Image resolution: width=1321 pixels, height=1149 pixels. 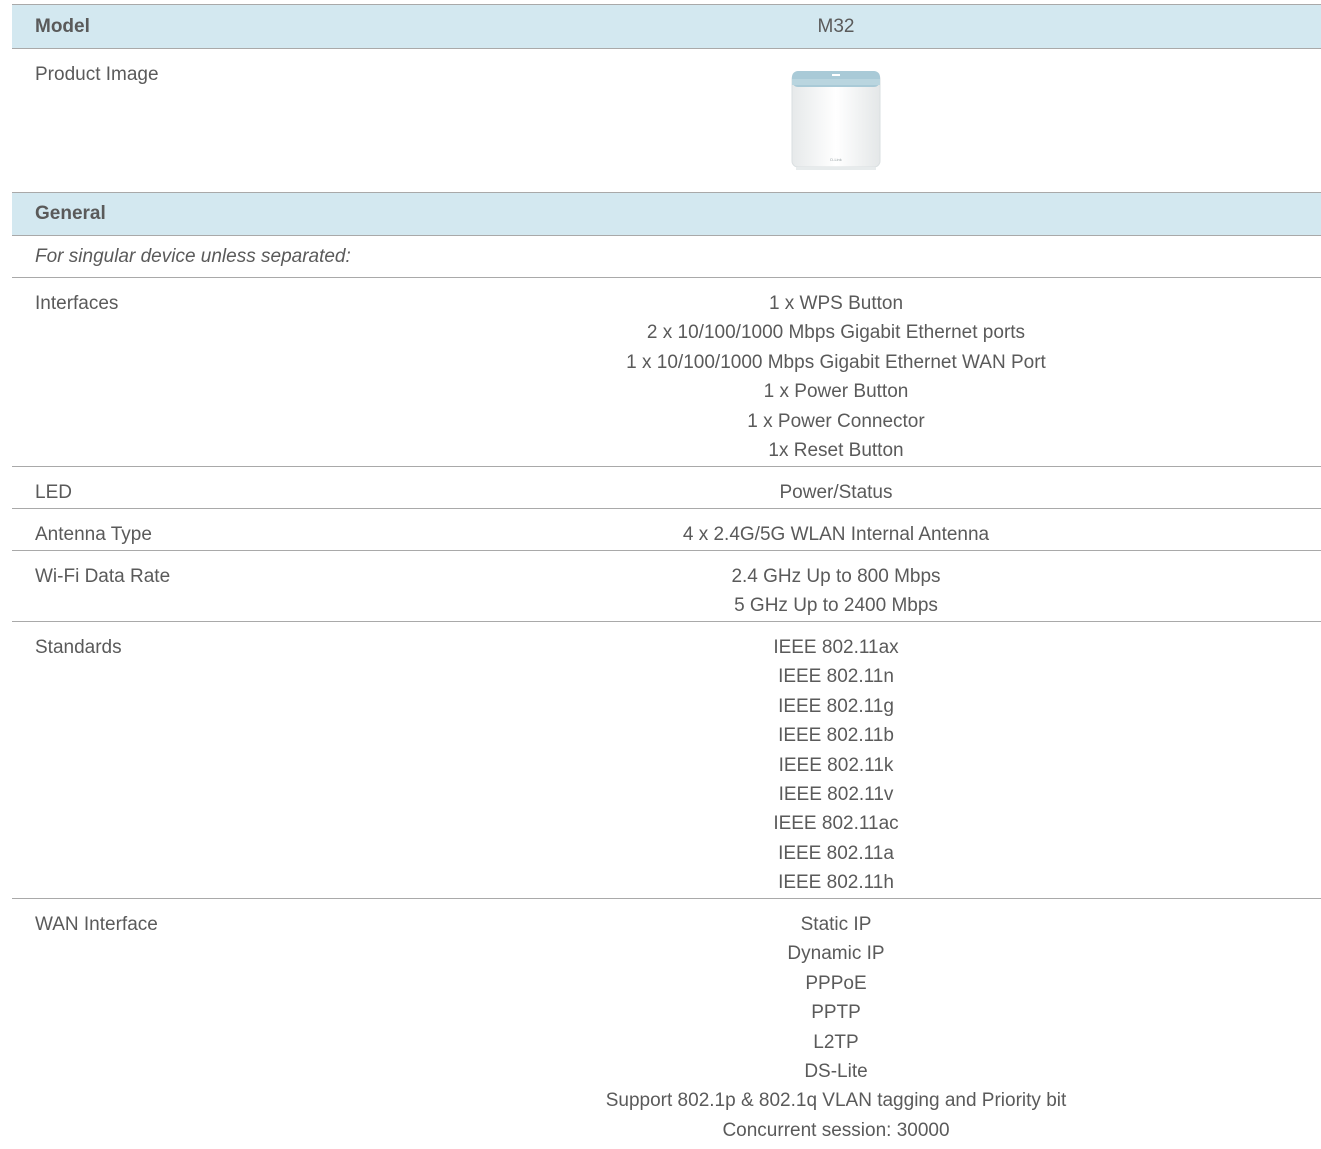 What do you see at coordinates (836, 824) in the screenshot?
I see `standards-value: IEEE 802.11ac` at bounding box center [836, 824].